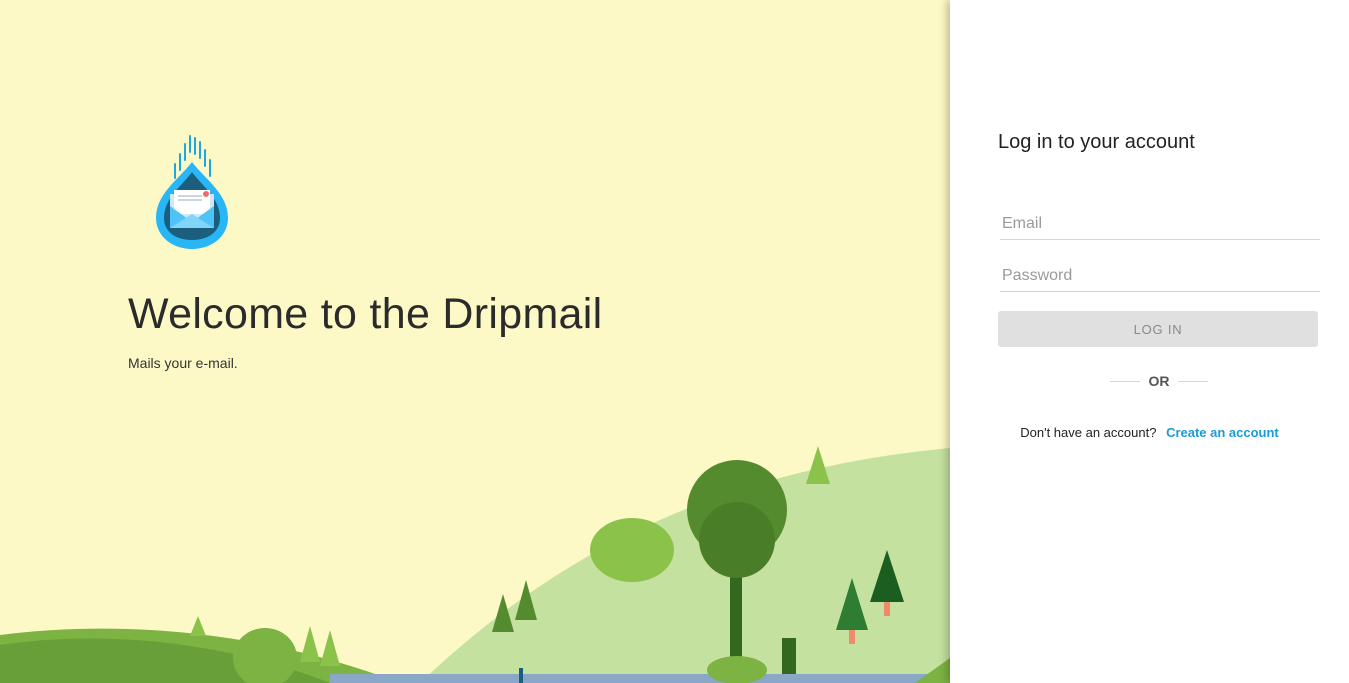 This screenshot has width=1349, height=683. Describe the element at coordinates (1160, 224) in the screenshot. I see `email-field` at that location.